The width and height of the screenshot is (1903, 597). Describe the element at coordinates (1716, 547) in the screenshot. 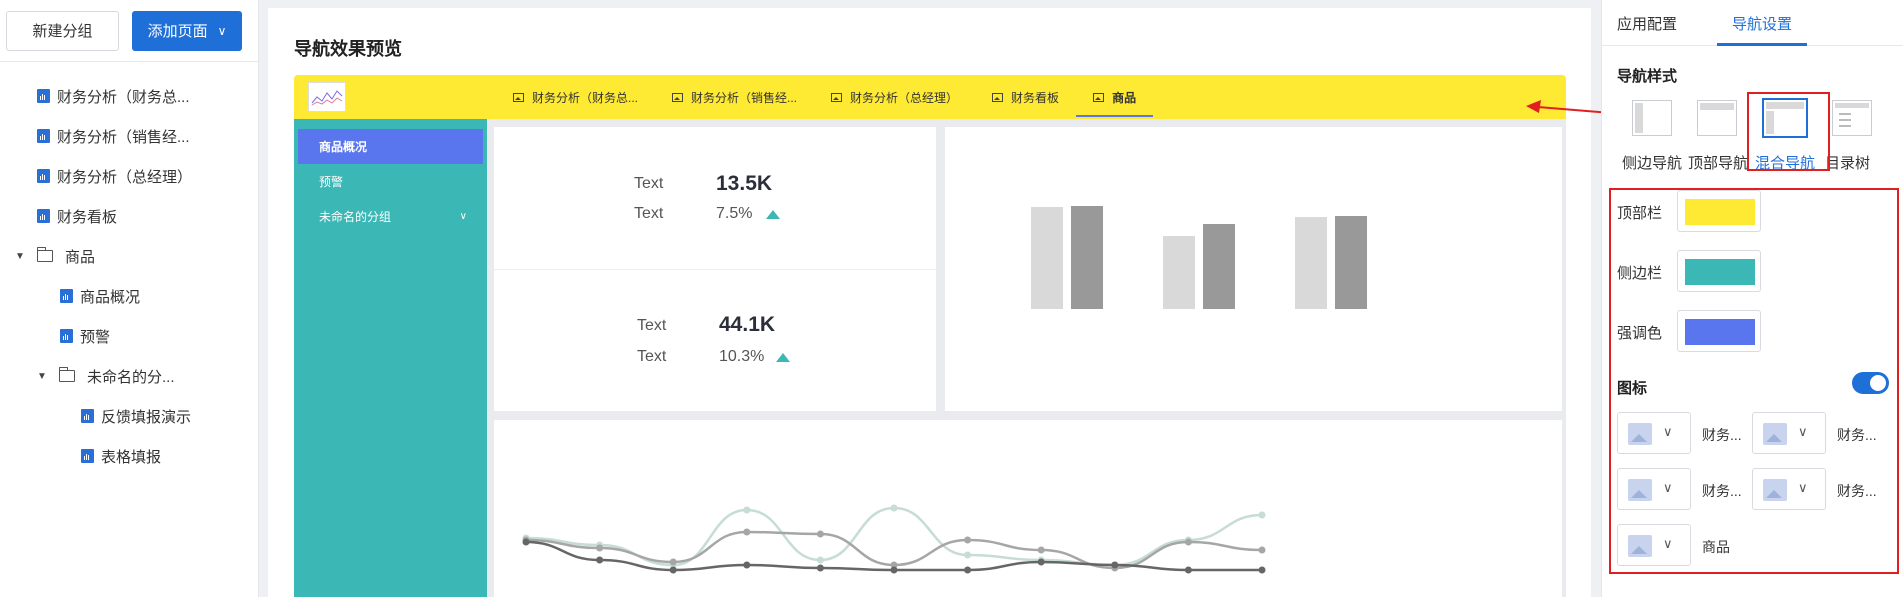

I see `icon-item-label: 商品` at that location.